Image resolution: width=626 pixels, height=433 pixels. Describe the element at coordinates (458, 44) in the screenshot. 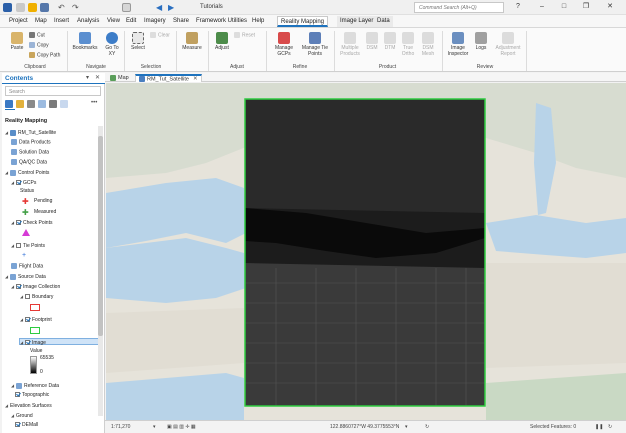

I see `image-inspector-button: Image Inspector` at that location.